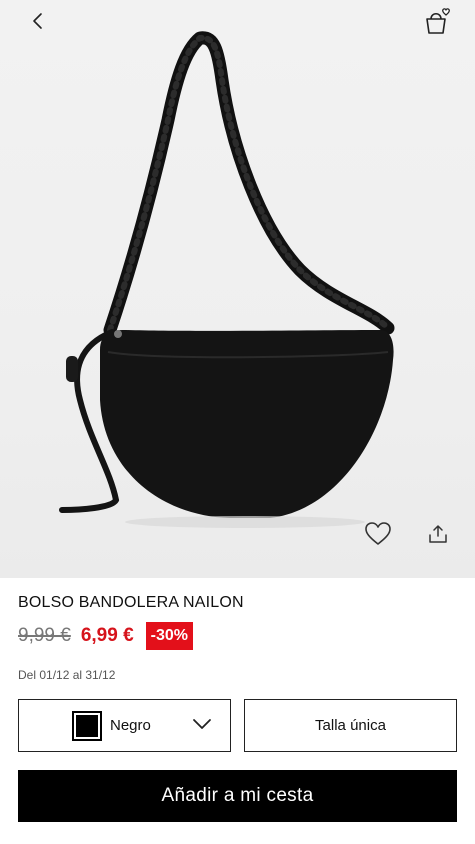  What do you see at coordinates (67, 675) in the screenshot?
I see `promo-dates: Del 01/12 al 31/12` at bounding box center [67, 675].